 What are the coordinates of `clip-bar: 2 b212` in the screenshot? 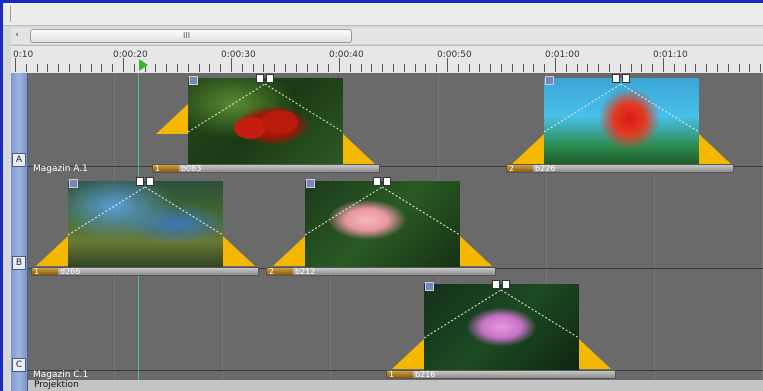 It's located at (381, 271).